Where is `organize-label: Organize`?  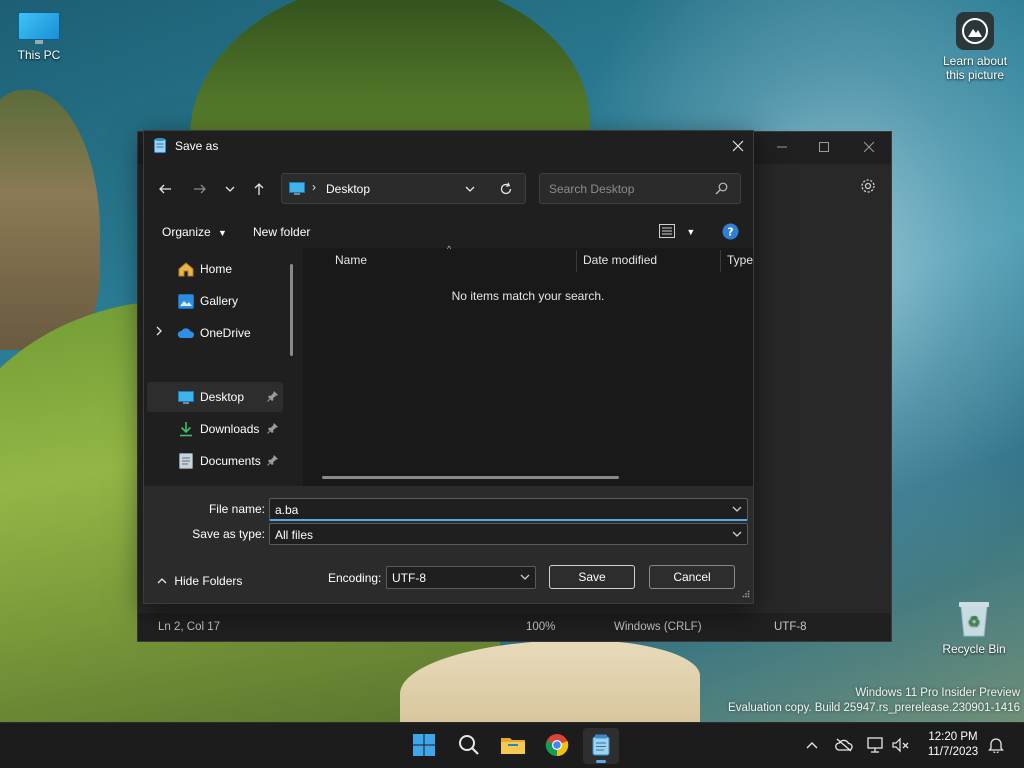
organize-label: Organize is located at coordinates (186, 232).